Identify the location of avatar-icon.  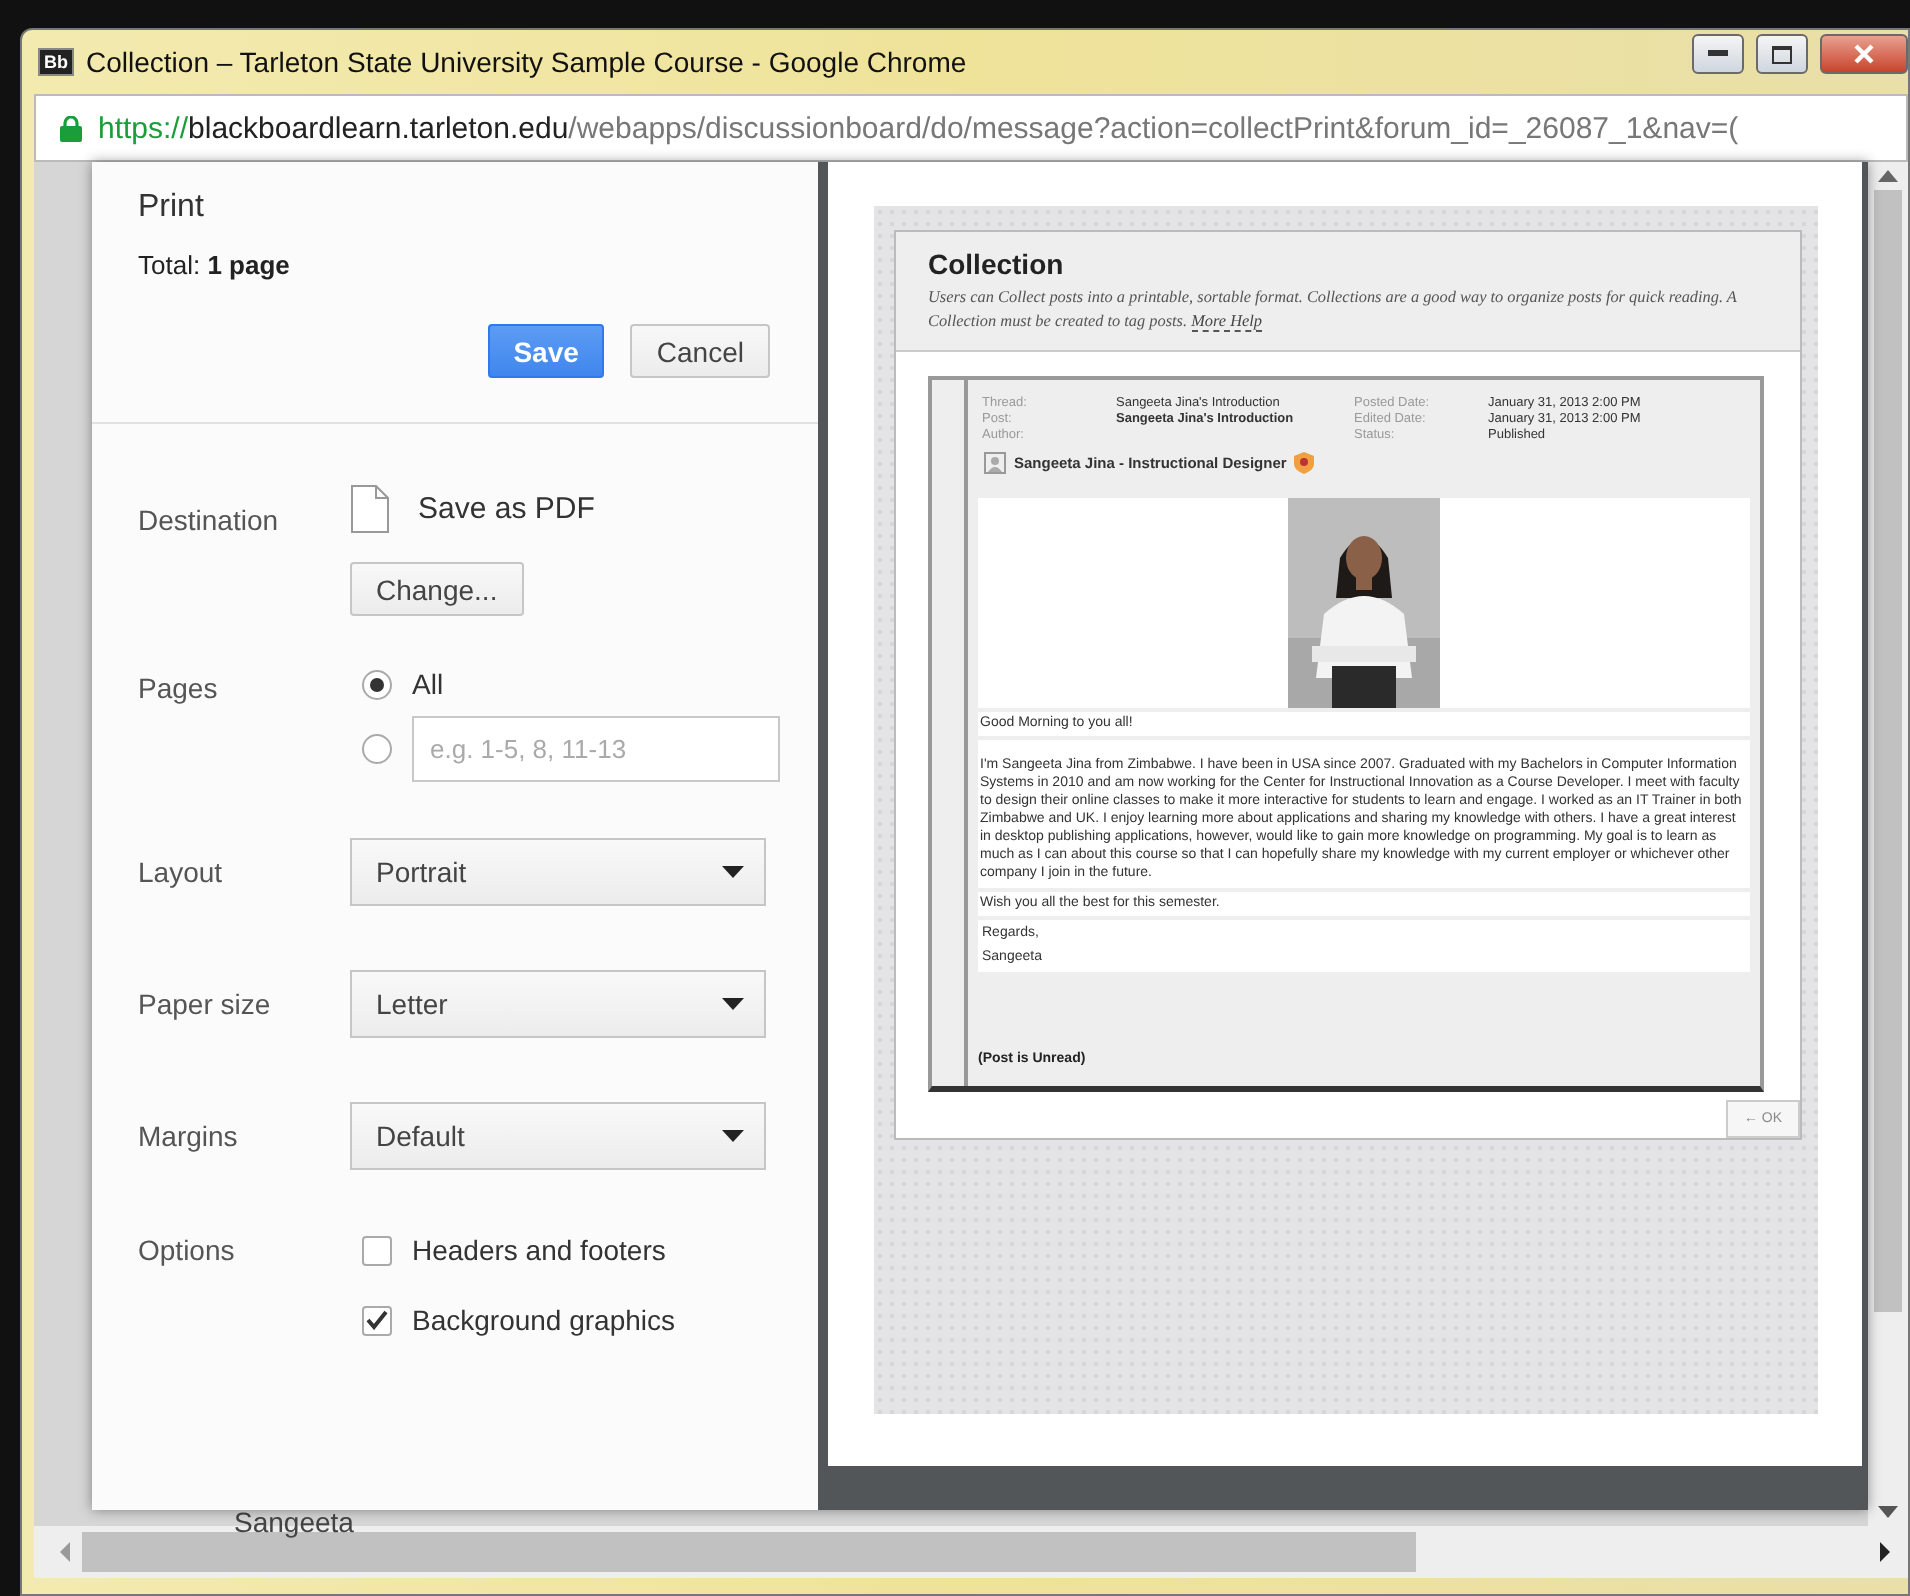
(995, 462).